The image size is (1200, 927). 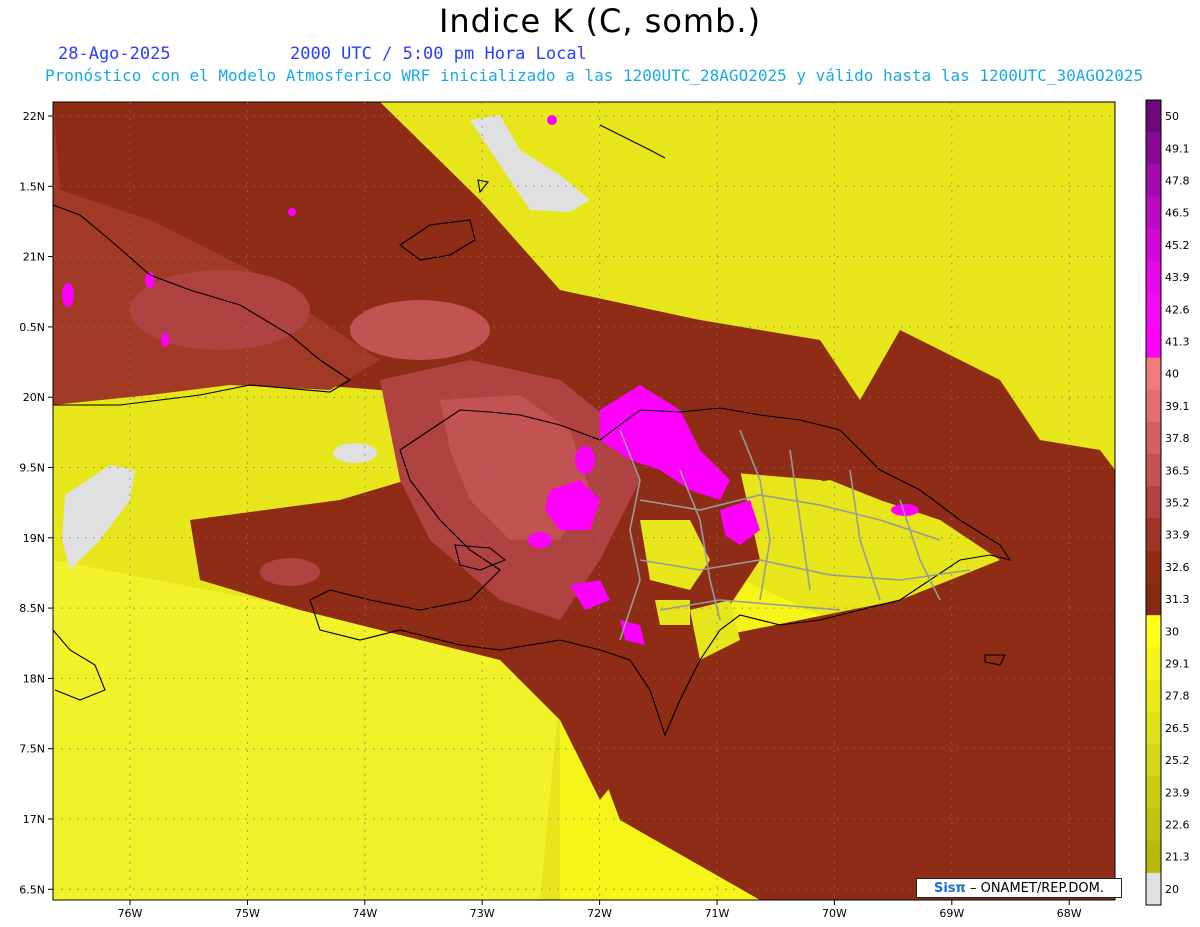 What do you see at coordinates (247, 913) in the screenshot?
I see `lon-tick-label: 75W` at bounding box center [247, 913].